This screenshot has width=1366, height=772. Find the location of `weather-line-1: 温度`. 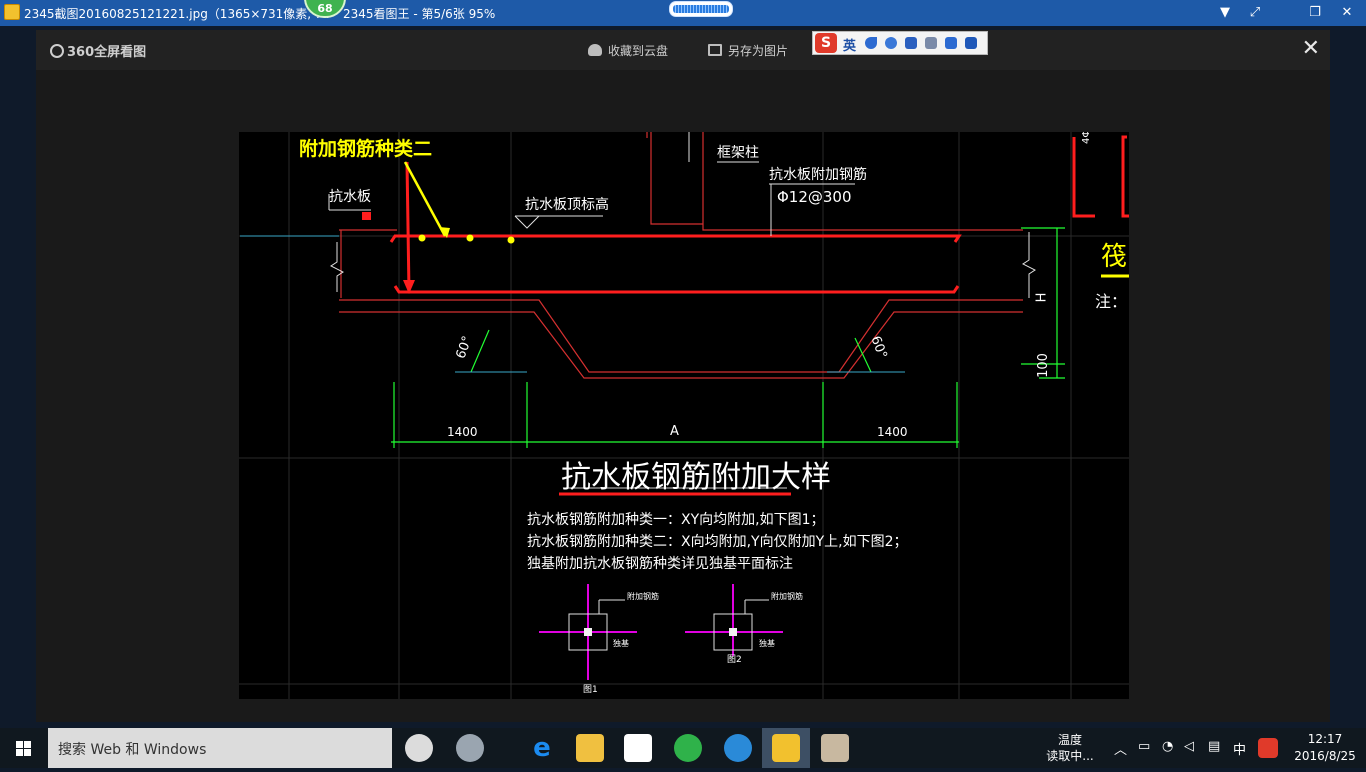

weather-line-1: 温度 is located at coordinates (1069, 740).